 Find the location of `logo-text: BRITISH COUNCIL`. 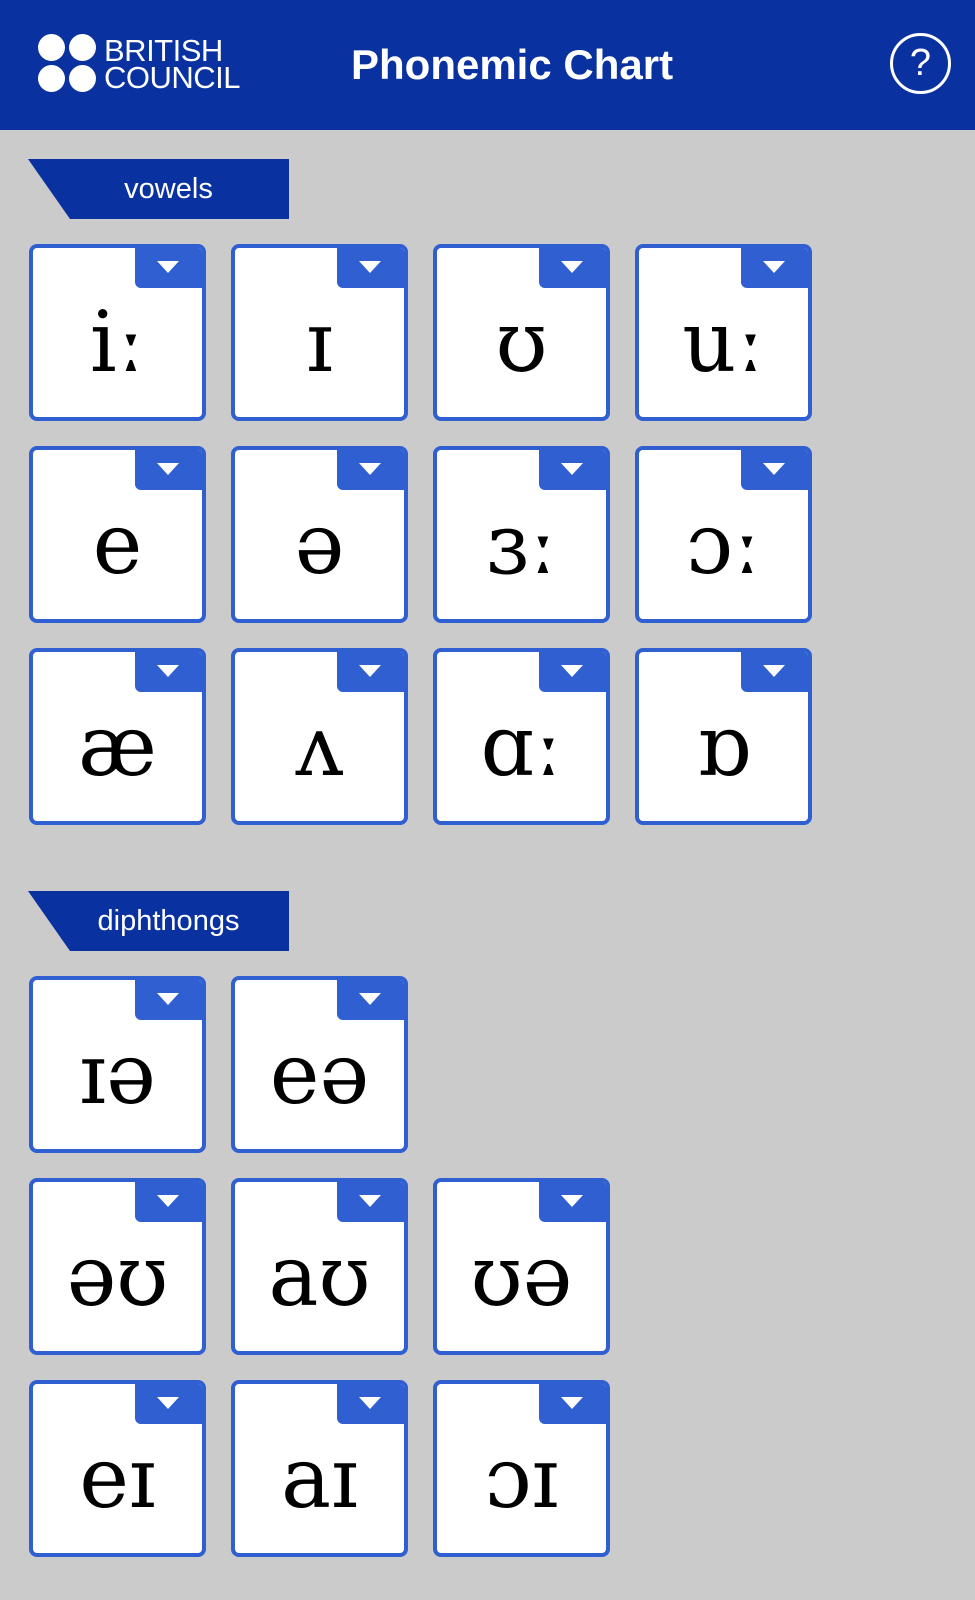

logo-text: BRITISH COUNCIL is located at coordinates (172, 65).